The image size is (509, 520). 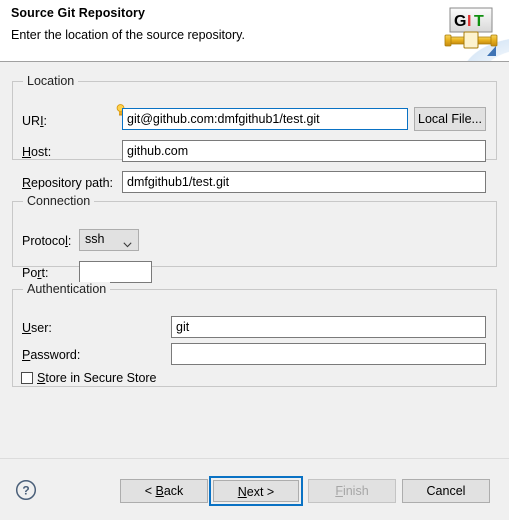 I want to click on cancel-button: Cancel, so click(x=446, y=491).